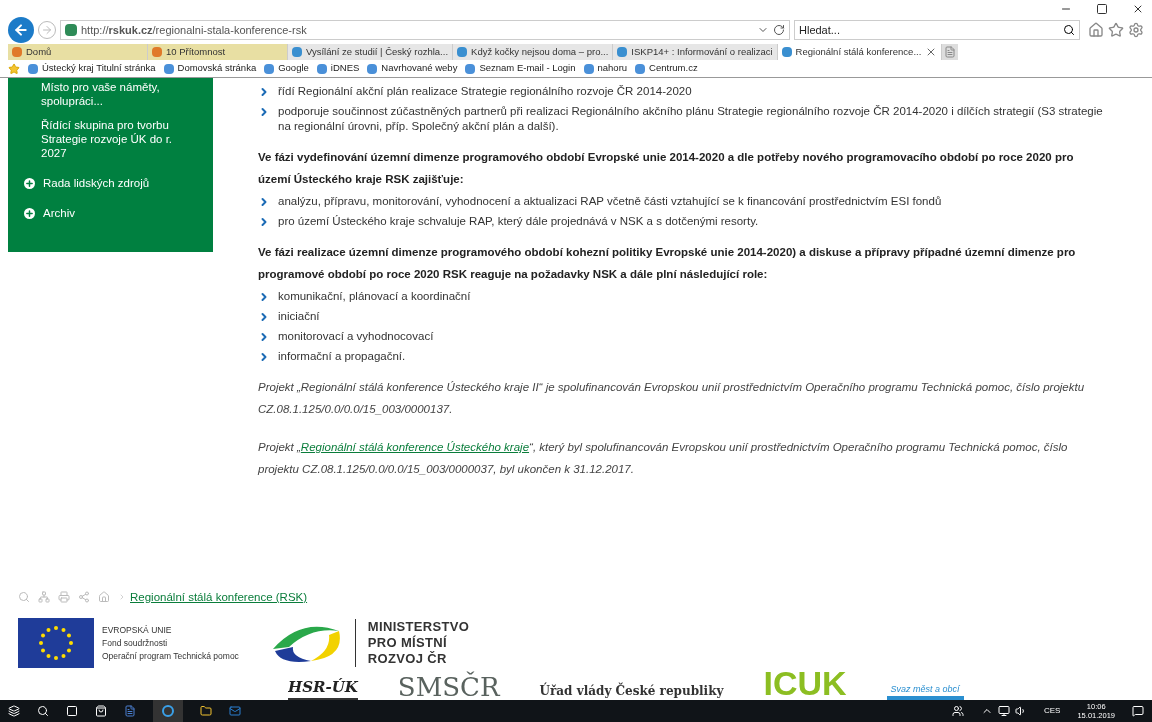 This screenshot has width=1152, height=722. What do you see at coordinates (695, 52) in the screenshot?
I see `browser-tab: ISKP14+ : Informování o realizaci` at bounding box center [695, 52].